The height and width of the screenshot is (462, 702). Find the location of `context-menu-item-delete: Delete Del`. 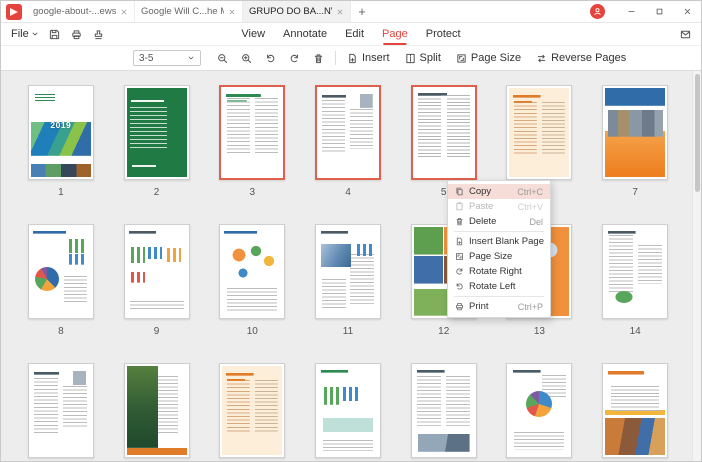

context-menu-item-delete: Delete Del is located at coordinates (499, 221).